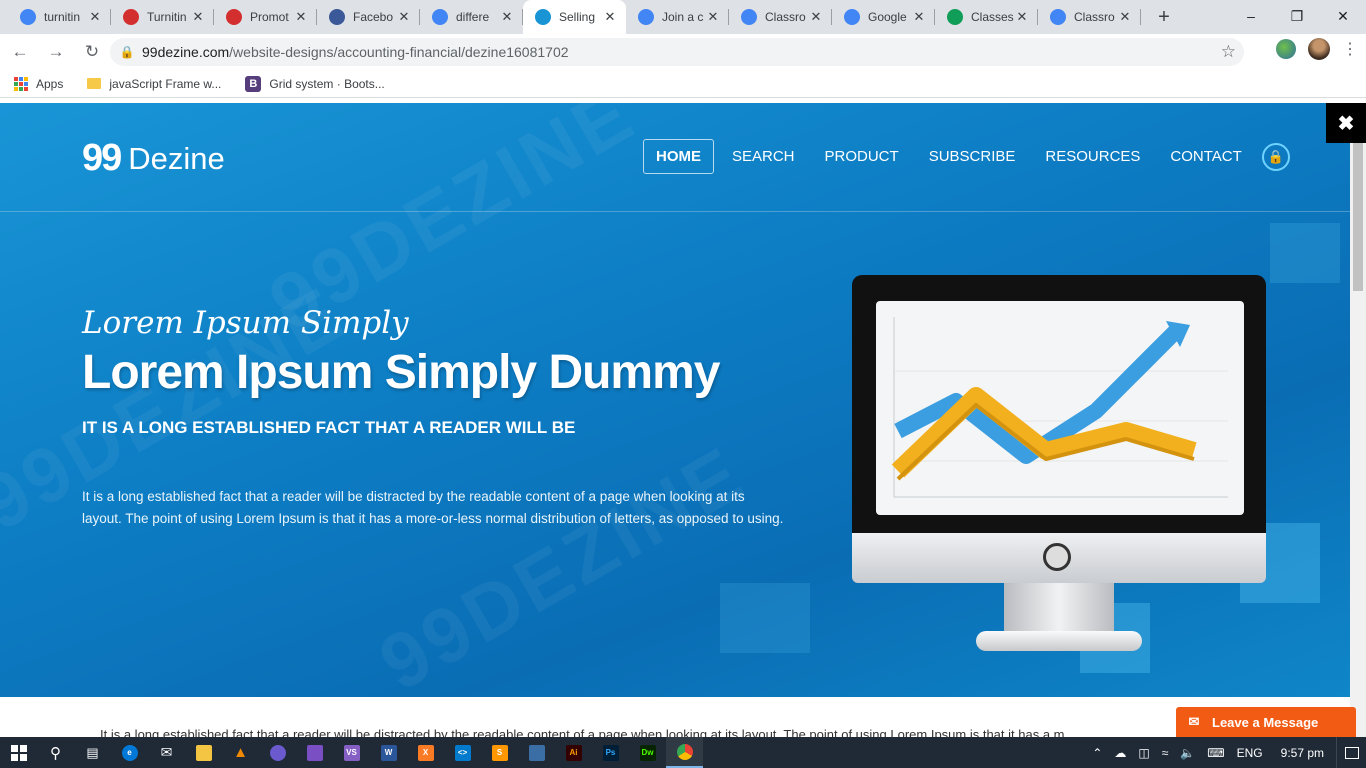 The height and width of the screenshot is (768, 1366). What do you see at coordinates (162, 17) in the screenshot?
I see `browser-tab: Turnitin ✕` at bounding box center [162, 17].